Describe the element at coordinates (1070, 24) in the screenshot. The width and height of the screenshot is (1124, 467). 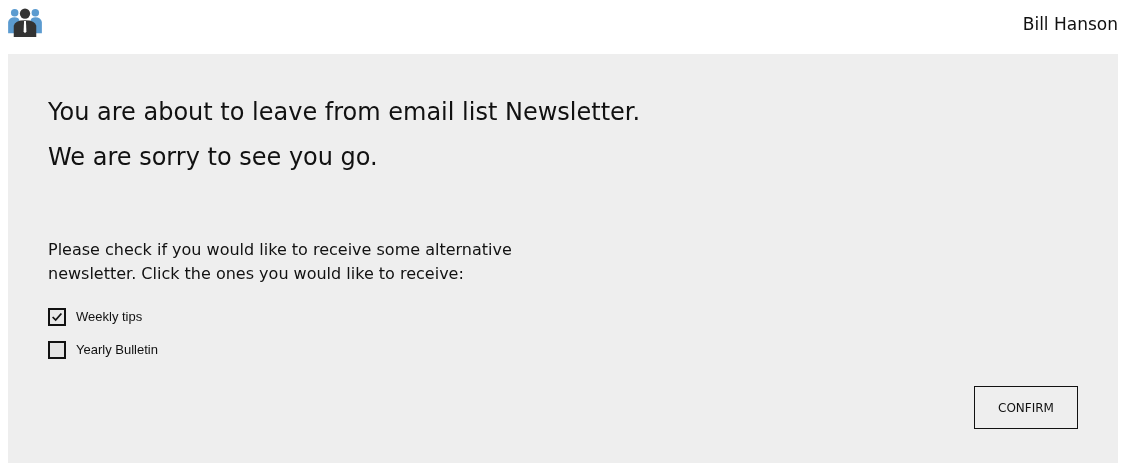
I see `user-name: Bill Hanson` at that location.